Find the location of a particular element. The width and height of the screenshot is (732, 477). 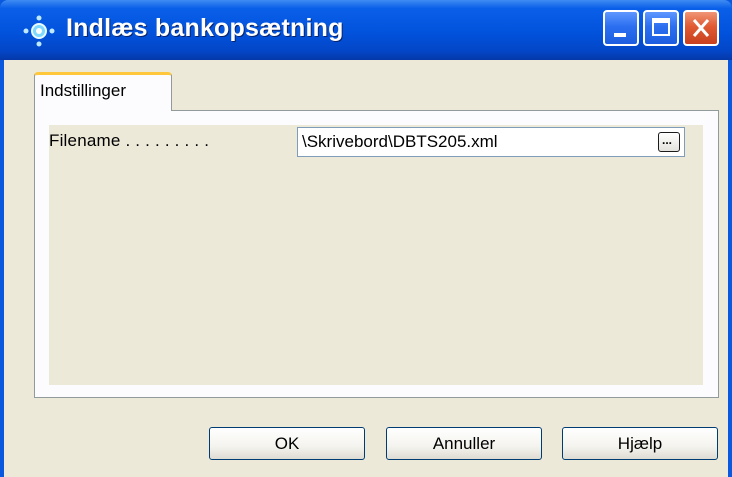

maximize-icon is located at coordinates (661, 27).